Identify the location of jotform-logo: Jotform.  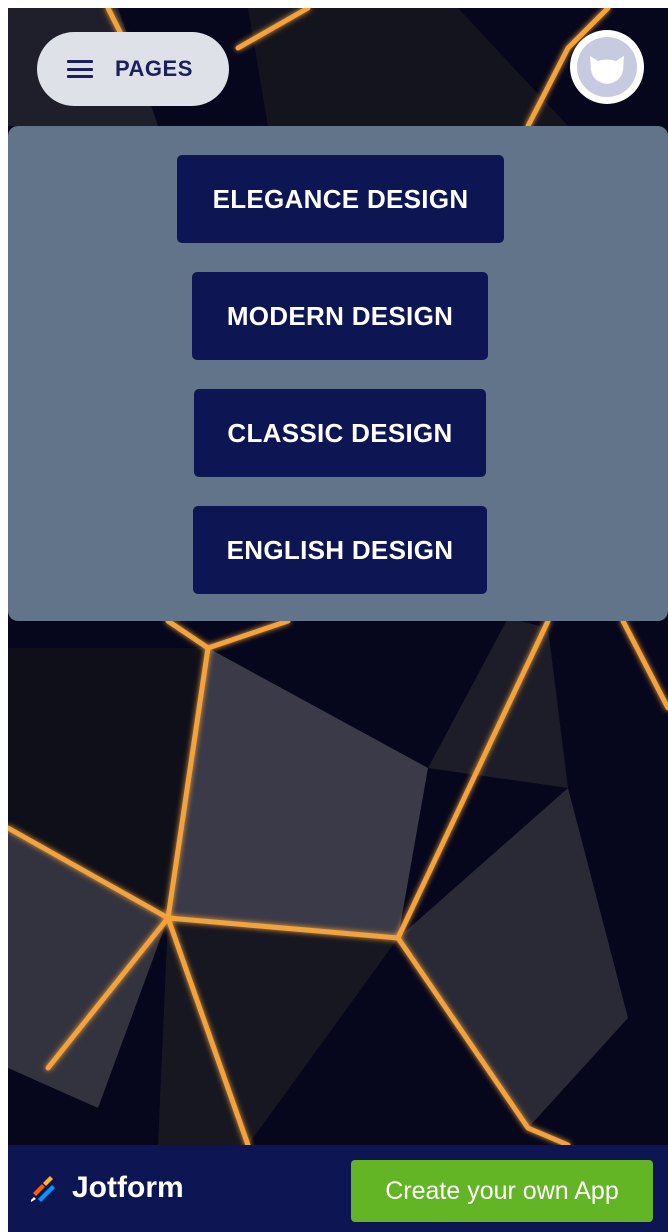
(107, 1188).